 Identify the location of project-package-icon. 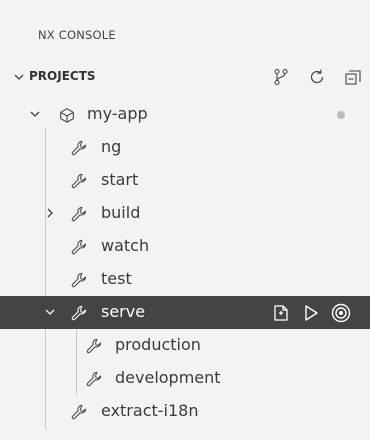
(67, 115).